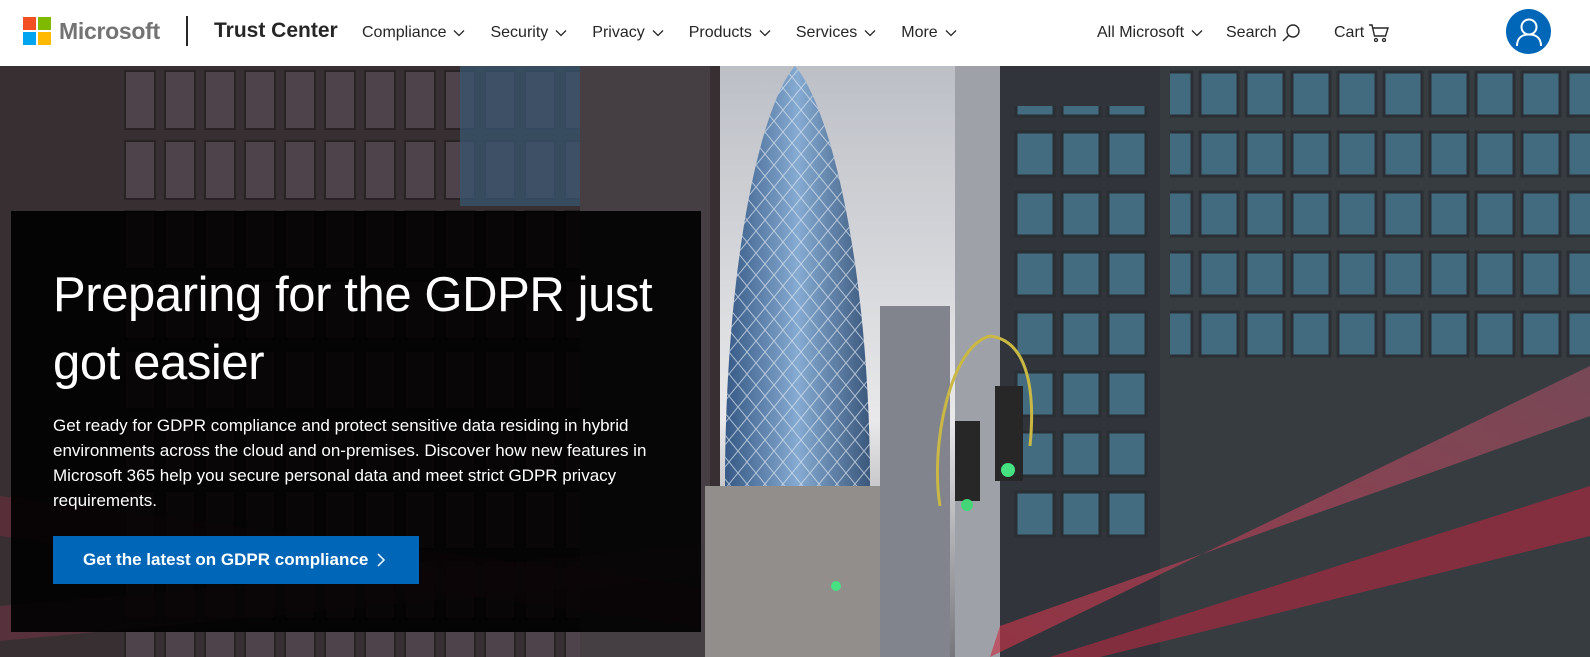 This screenshot has width=1590, height=657. I want to click on nav-security: Security, so click(528, 33).